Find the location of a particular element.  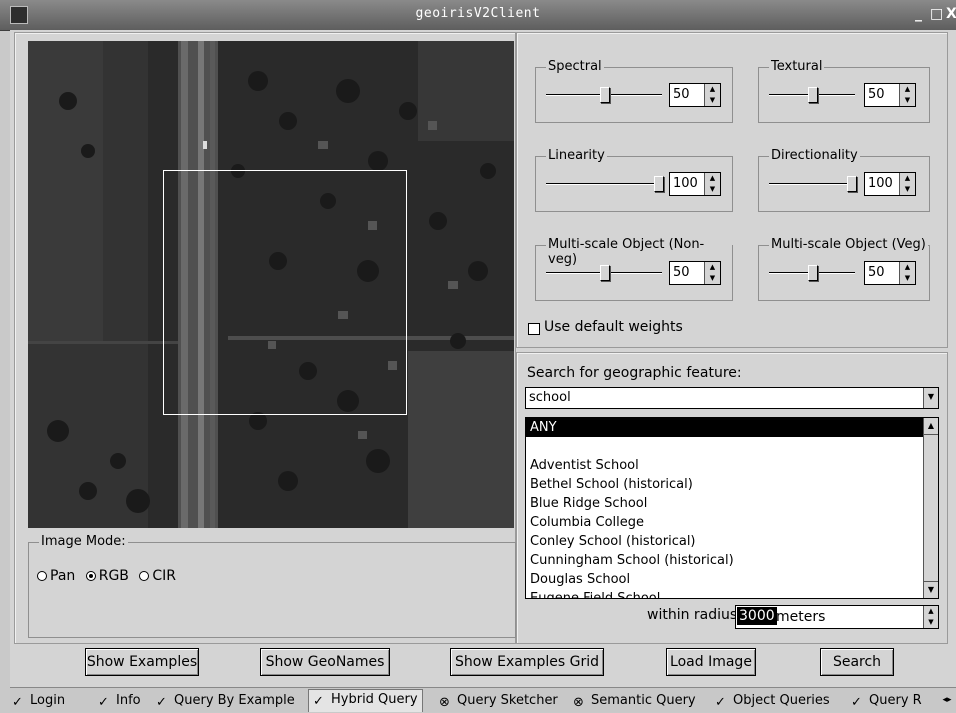

spectral-slider is located at coordinates (604, 95).